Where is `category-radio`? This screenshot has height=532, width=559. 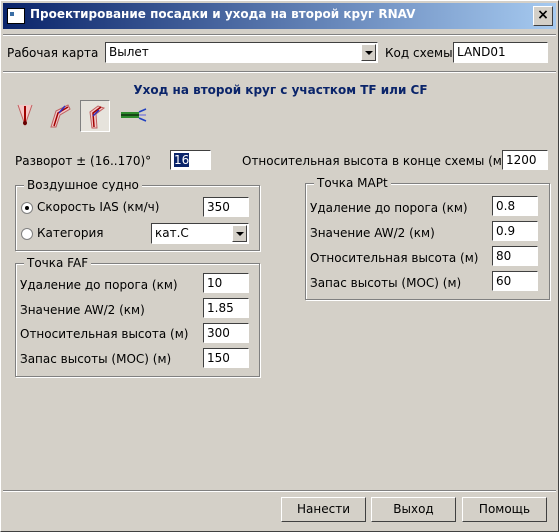
category-radio is located at coordinates (27, 234).